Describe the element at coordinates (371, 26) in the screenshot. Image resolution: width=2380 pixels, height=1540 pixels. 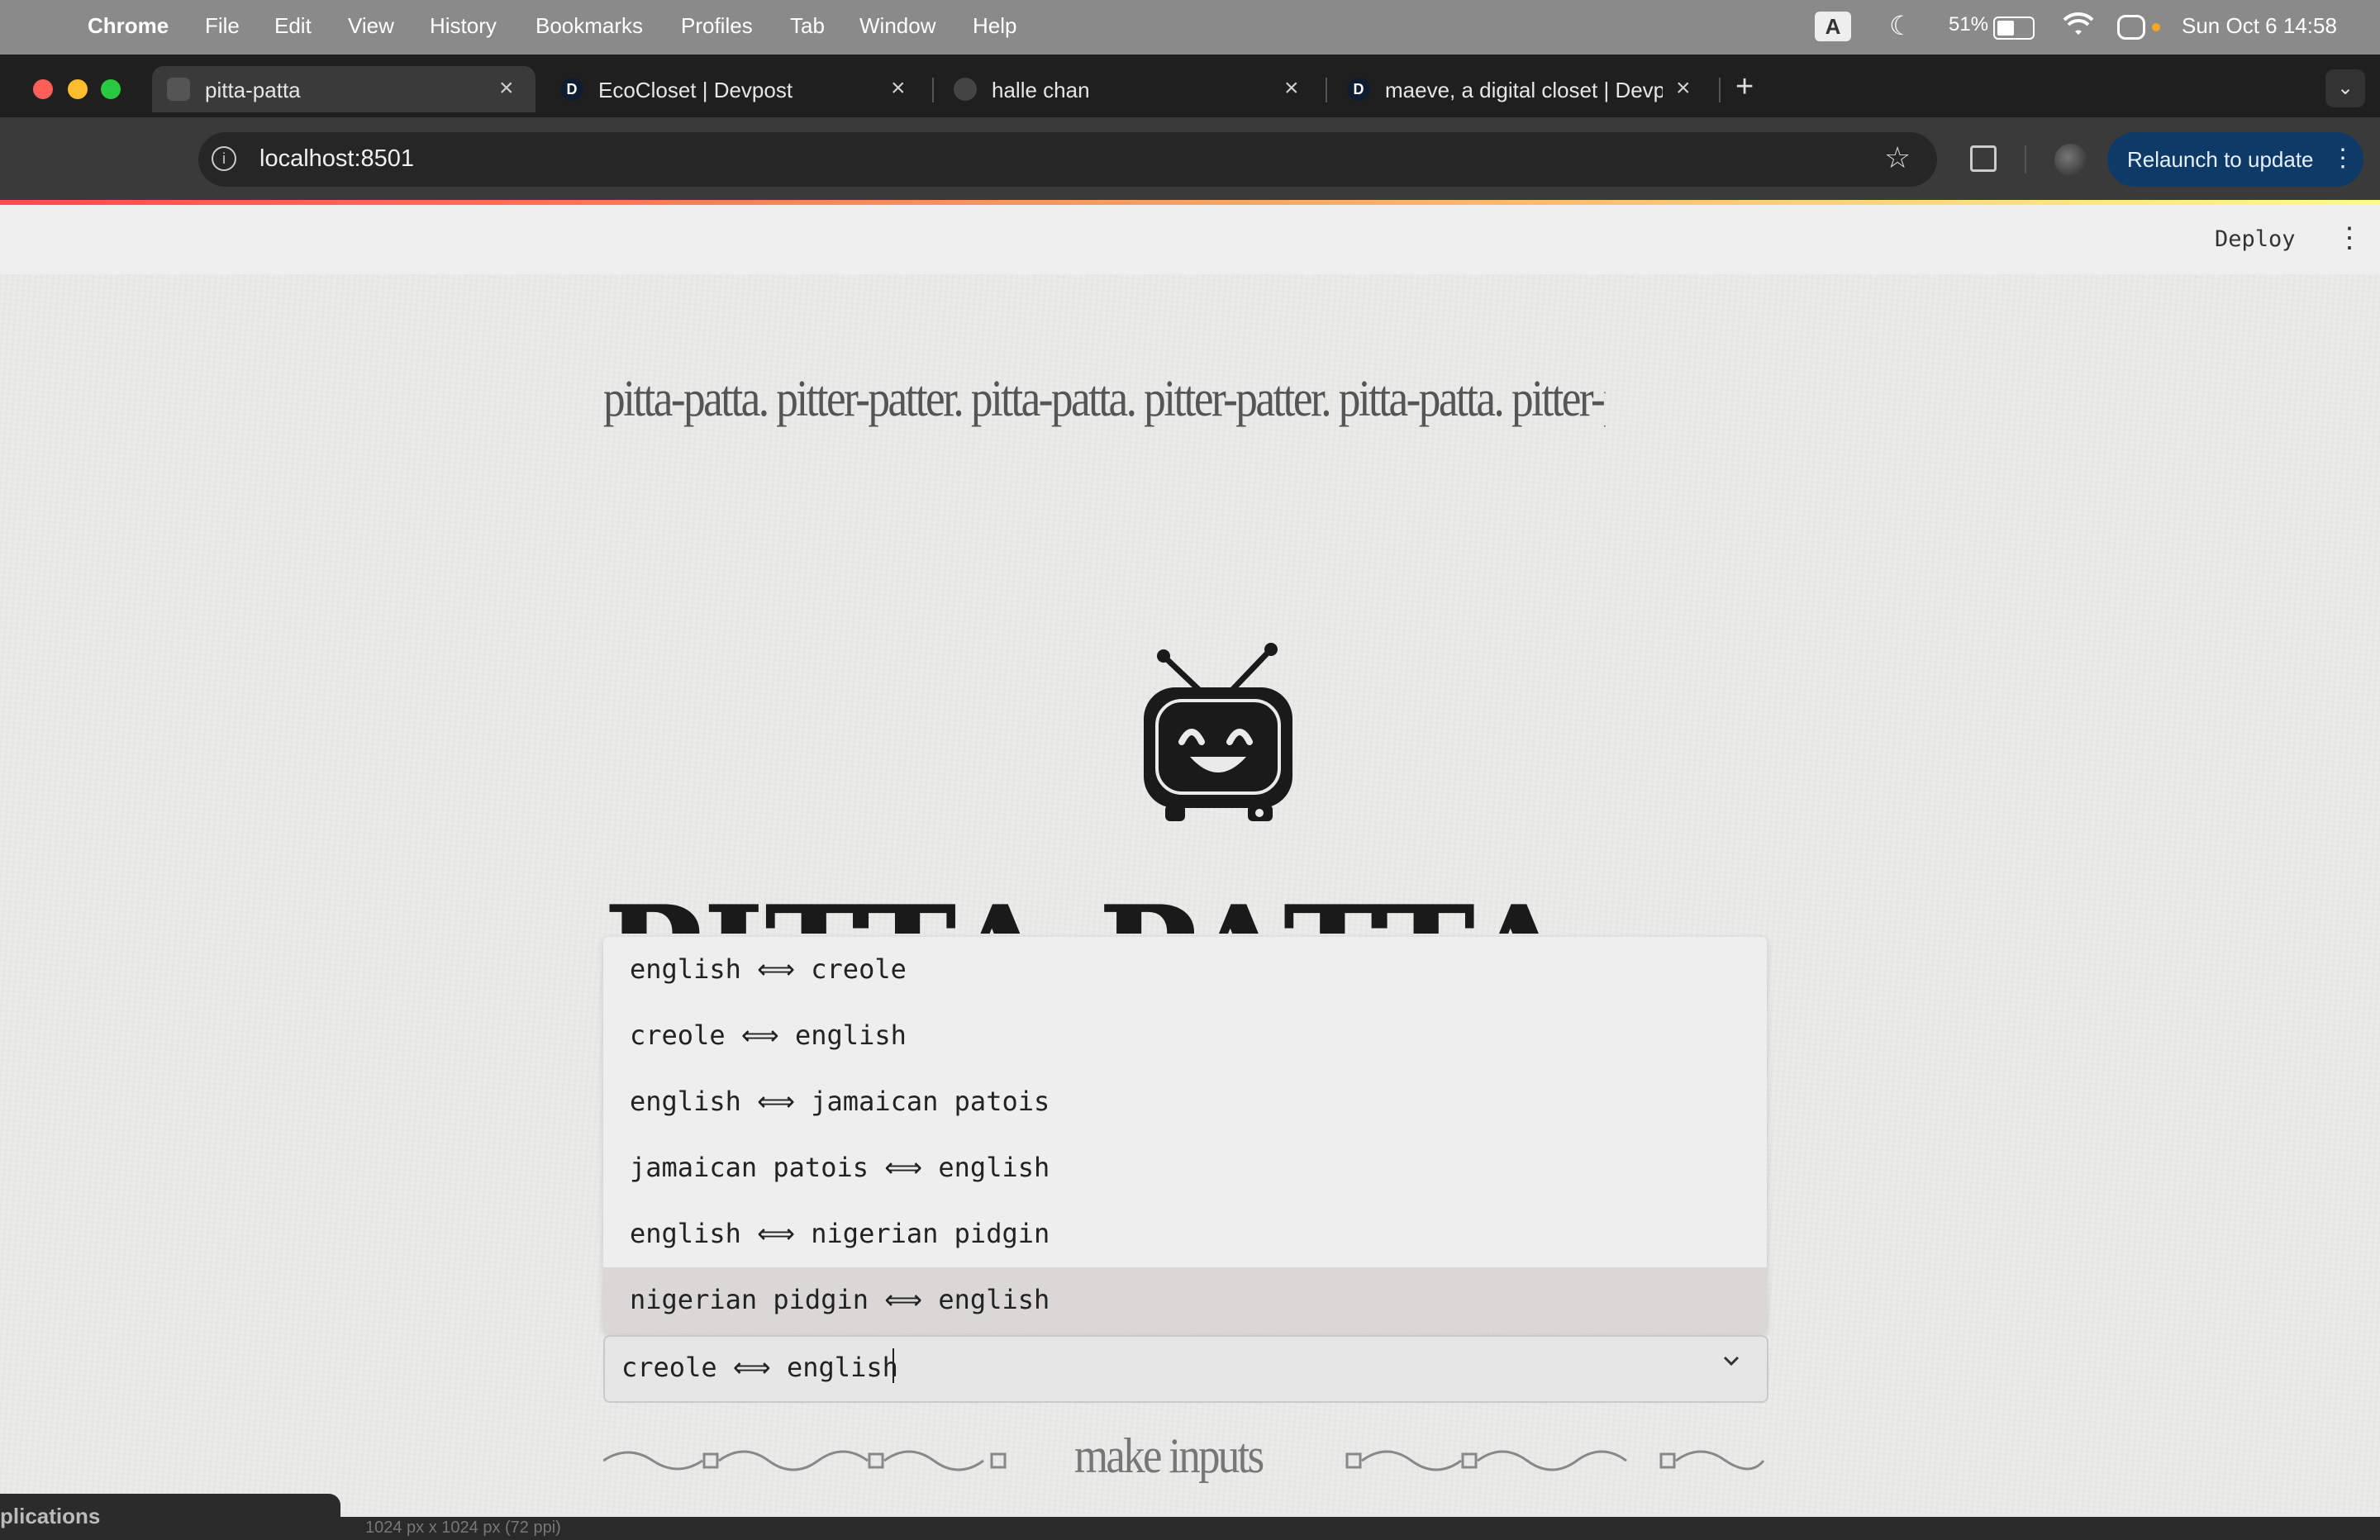
I see `menu-view: View` at that location.